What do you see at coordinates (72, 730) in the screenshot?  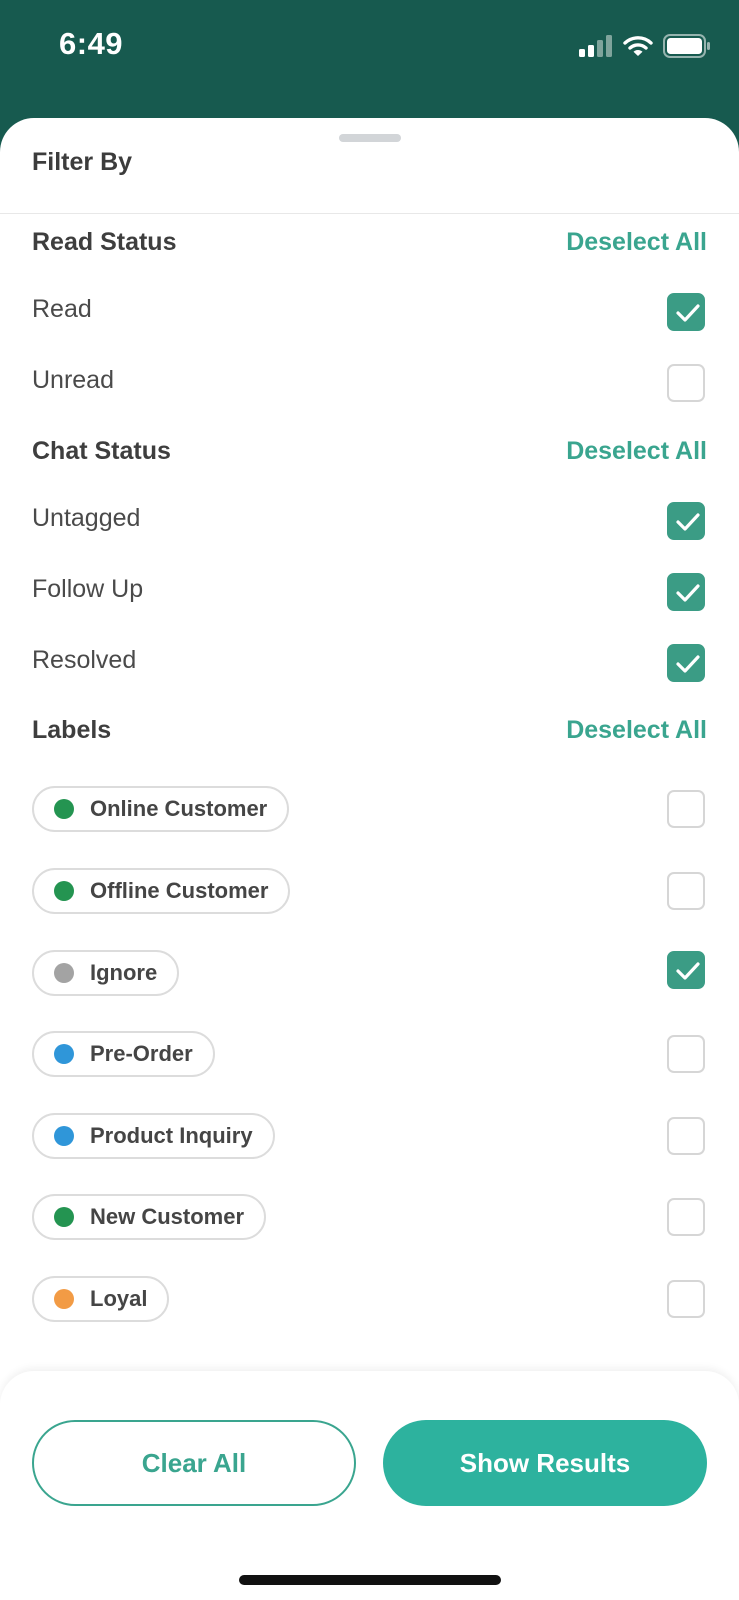 I see `labels-title: Labels` at bounding box center [72, 730].